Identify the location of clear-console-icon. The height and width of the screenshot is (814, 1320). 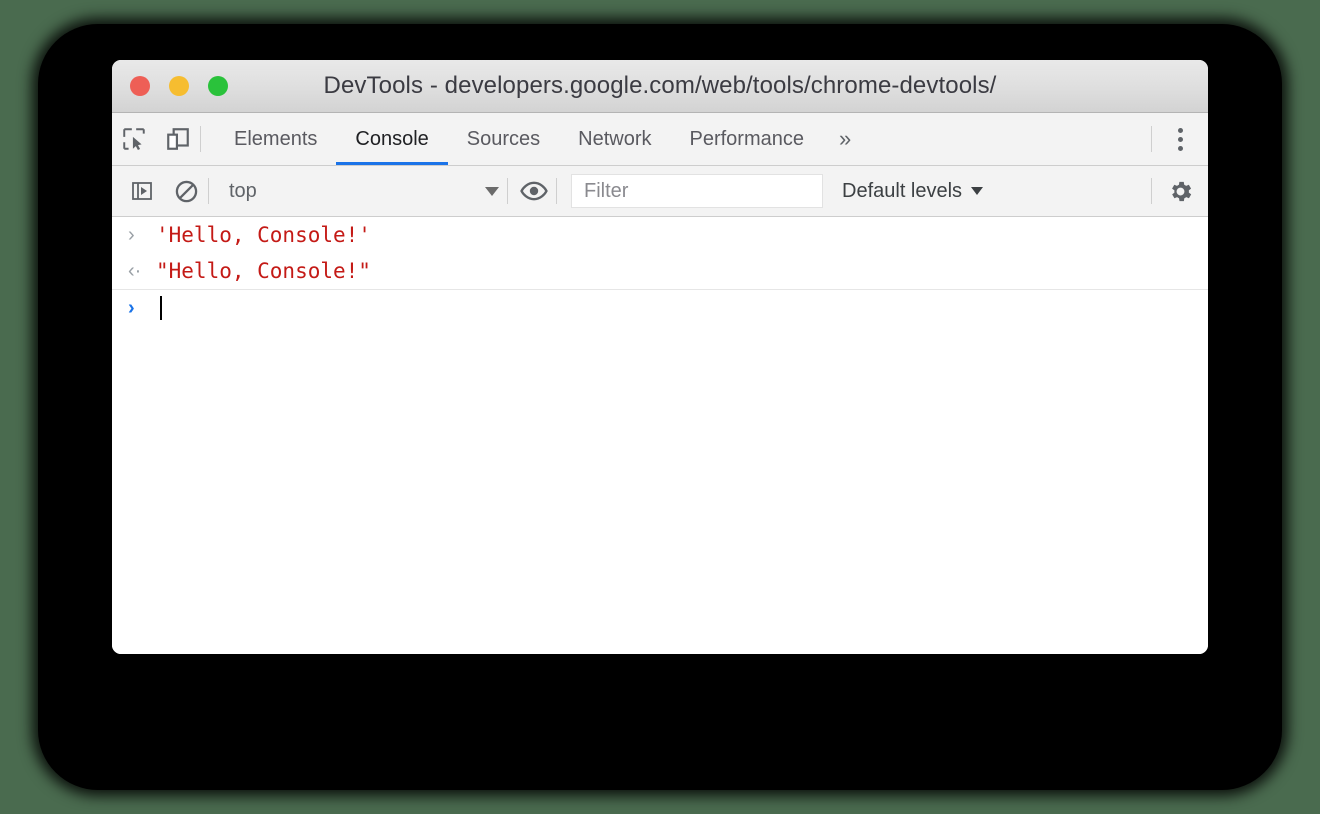
(186, 191).